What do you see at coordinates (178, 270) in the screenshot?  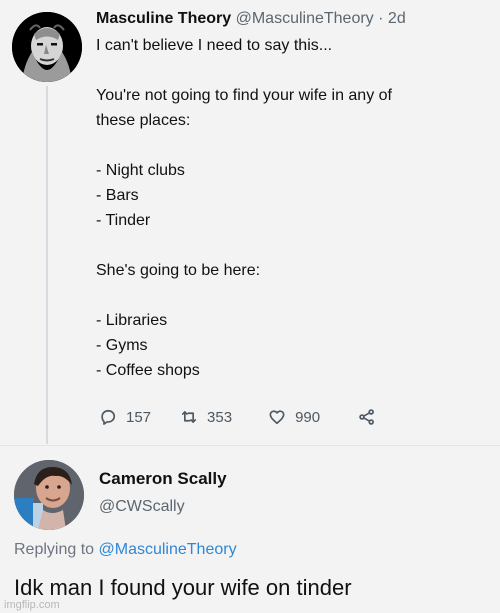 I see `tweet-line: She's going to be here:` at bounding box center [178, 270].